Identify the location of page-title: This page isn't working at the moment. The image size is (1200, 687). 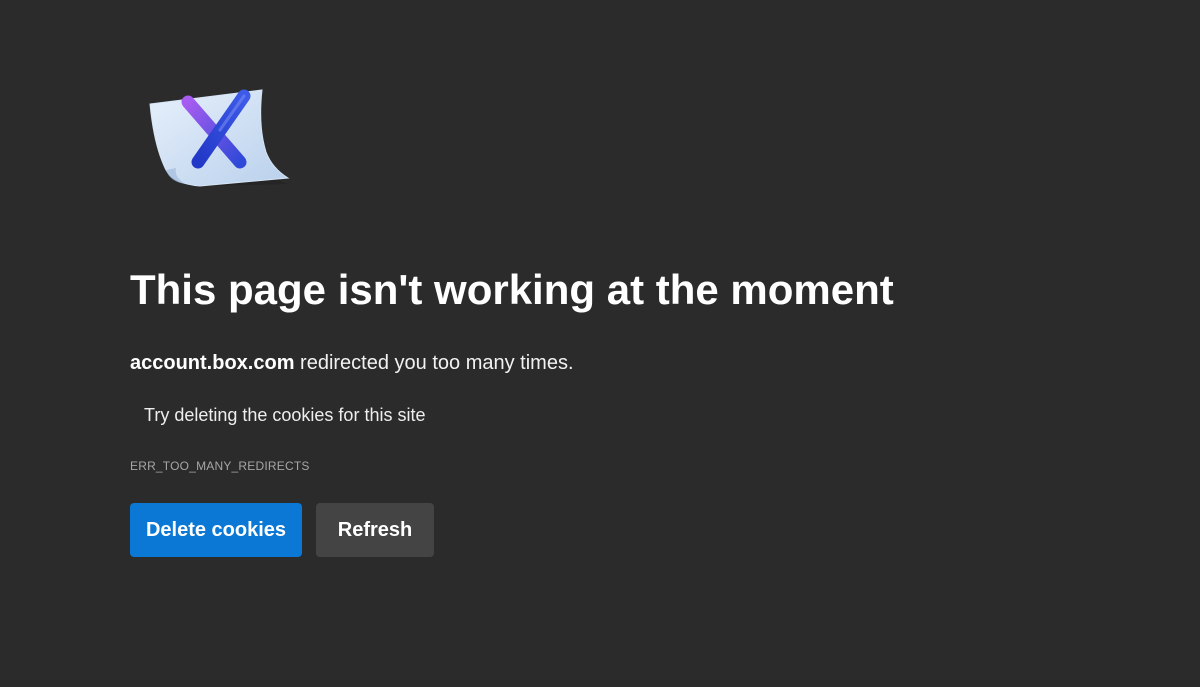
(512, 289).